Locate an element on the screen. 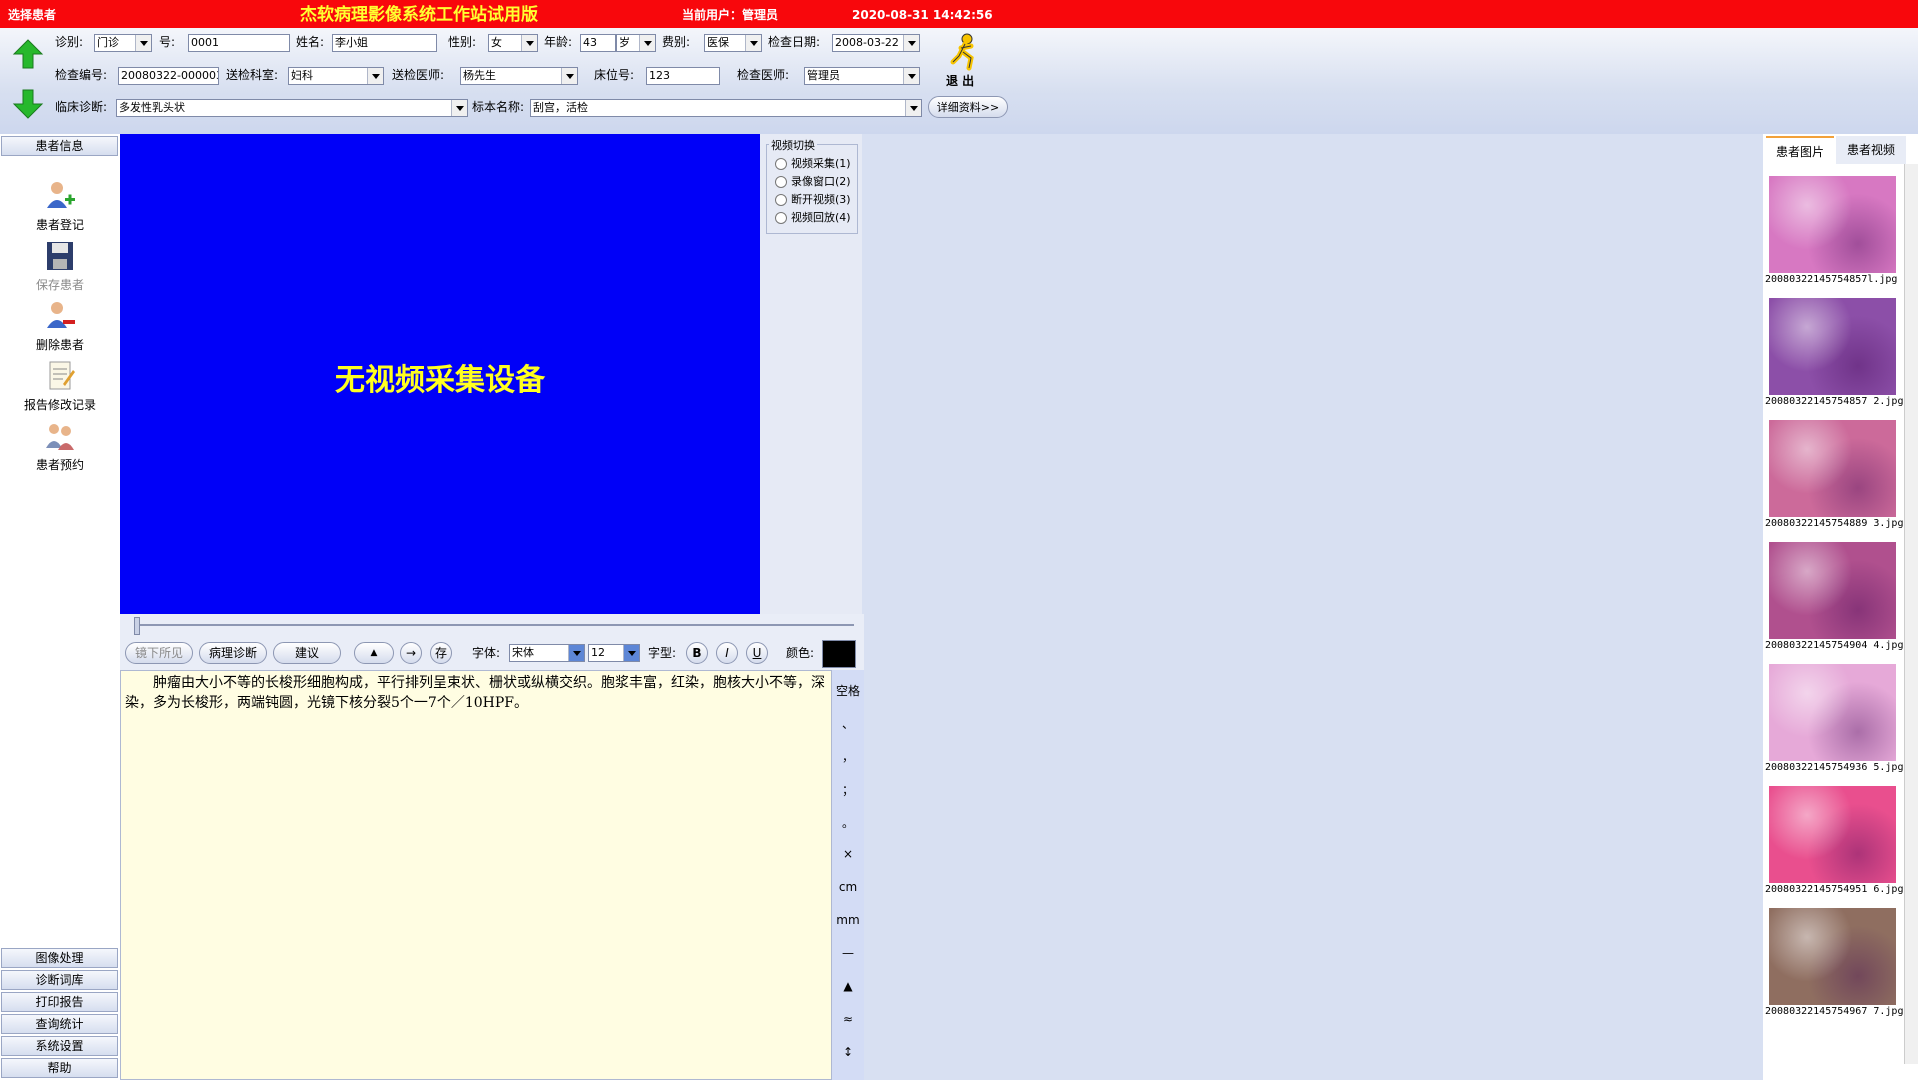 The width and height of the screenshot is (1918, 1080). name-input: 李小姐 is located at coordinates (384, 43).